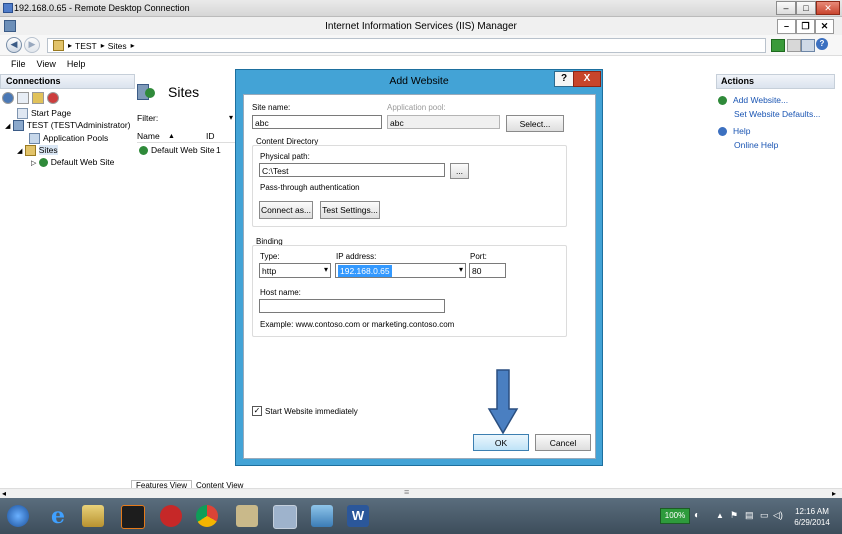 This screenshot has width=842, height=534. Describe the element at coordinates (812, 517) in the screenshot. I see `clock: 12:16 AM 6/29/2014` at that location.